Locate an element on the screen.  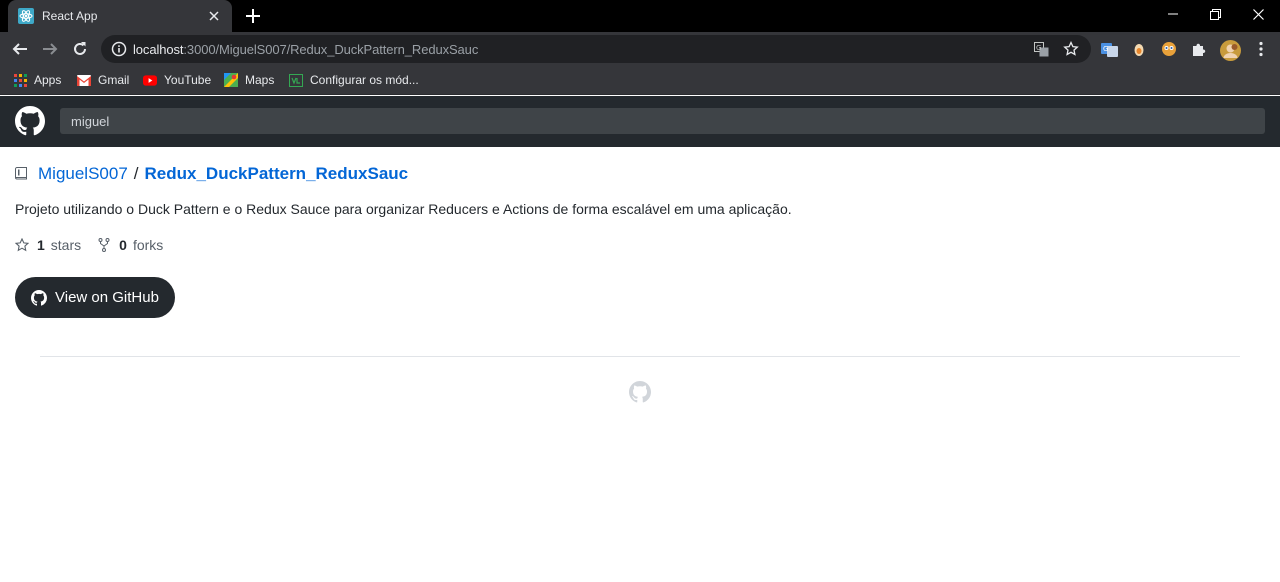
forks-label: forks is located at coordinates (148, 245).